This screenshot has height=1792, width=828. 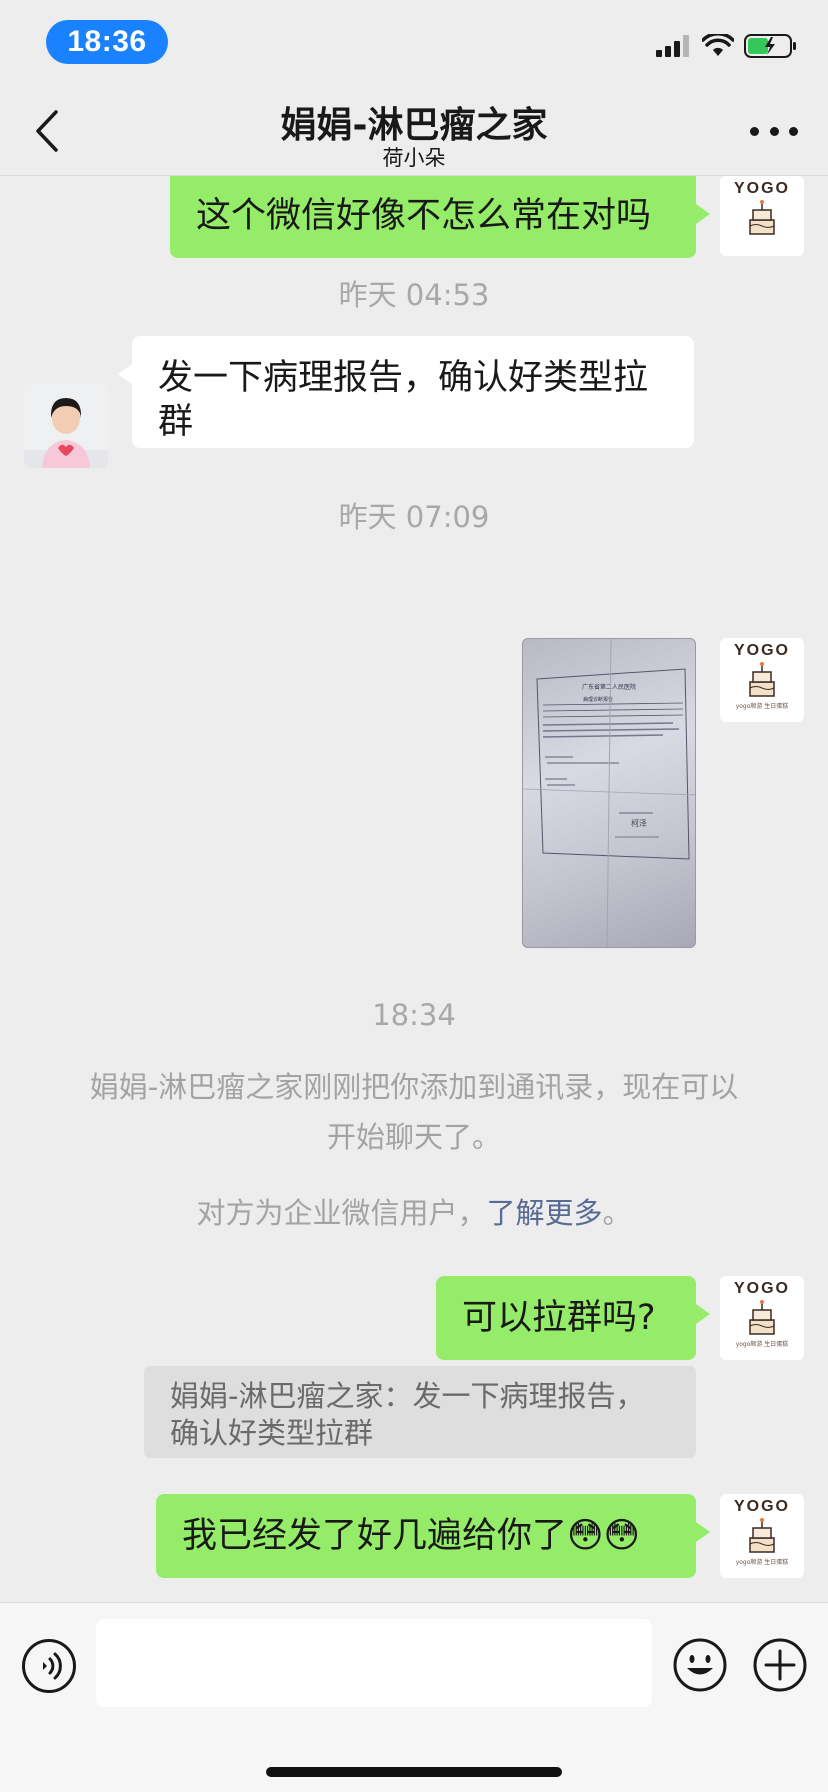 I want to click on quote-line: 确认好类型拉群, so click(x=272, y=1433).